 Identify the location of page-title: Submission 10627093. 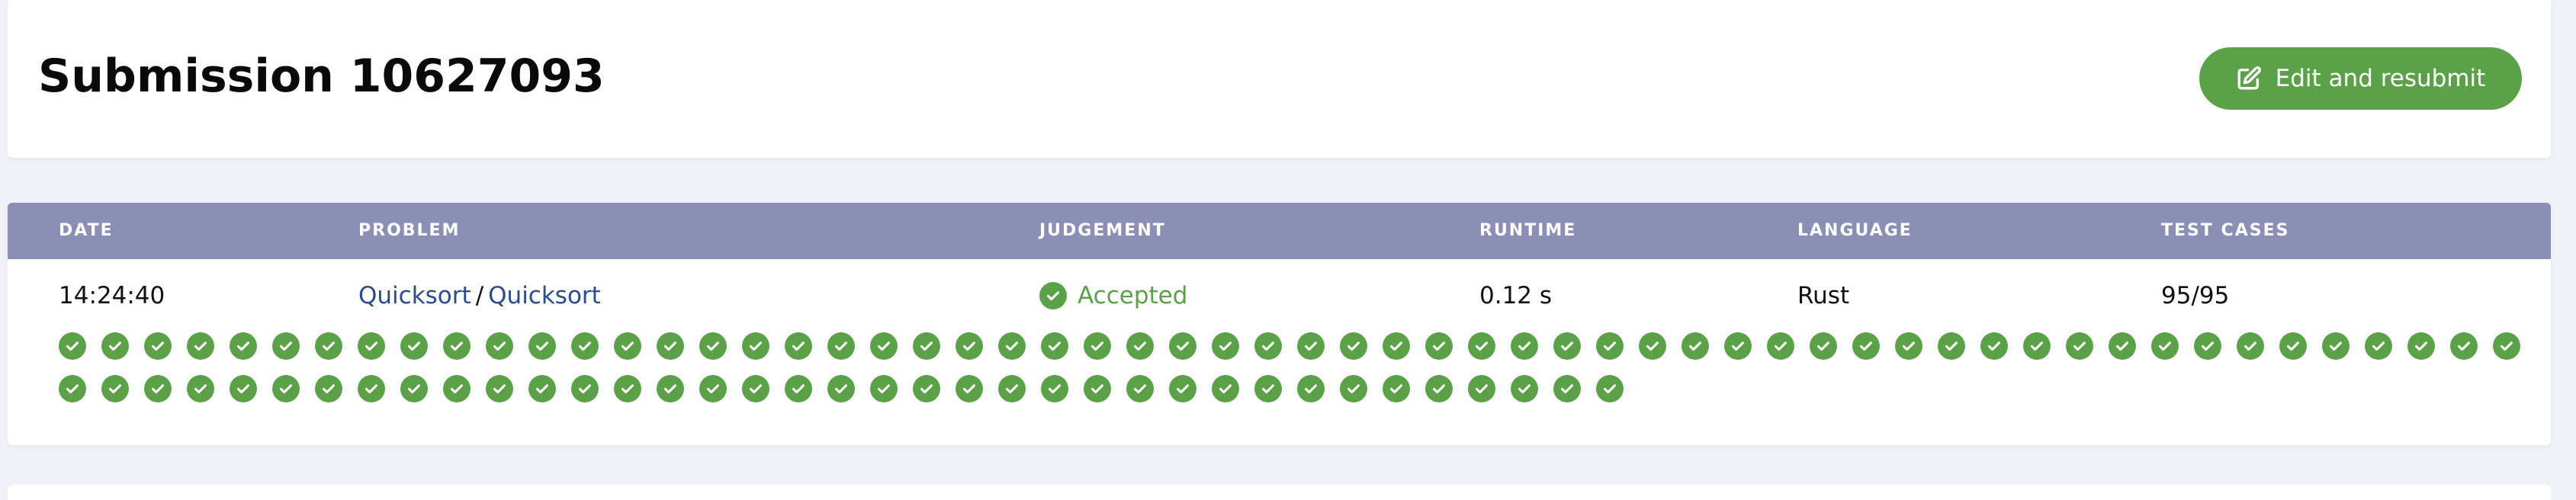
(321, 77).